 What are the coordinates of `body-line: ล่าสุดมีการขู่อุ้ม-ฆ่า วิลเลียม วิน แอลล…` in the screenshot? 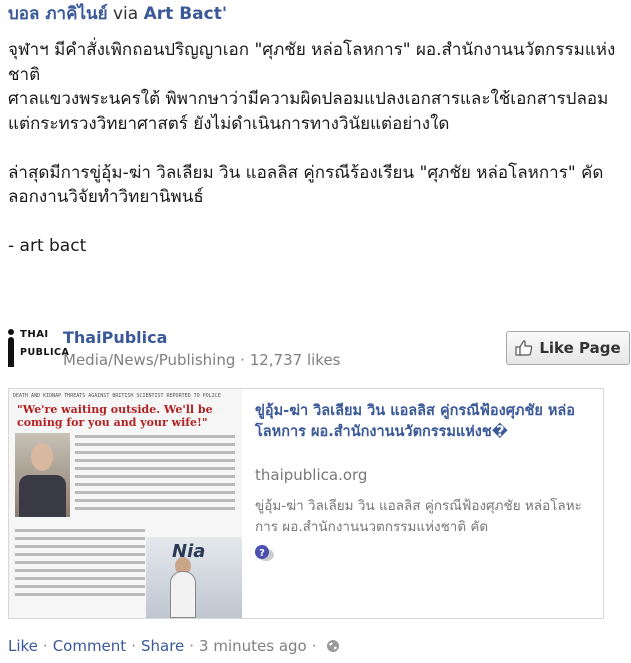 It's located at (306, 185).